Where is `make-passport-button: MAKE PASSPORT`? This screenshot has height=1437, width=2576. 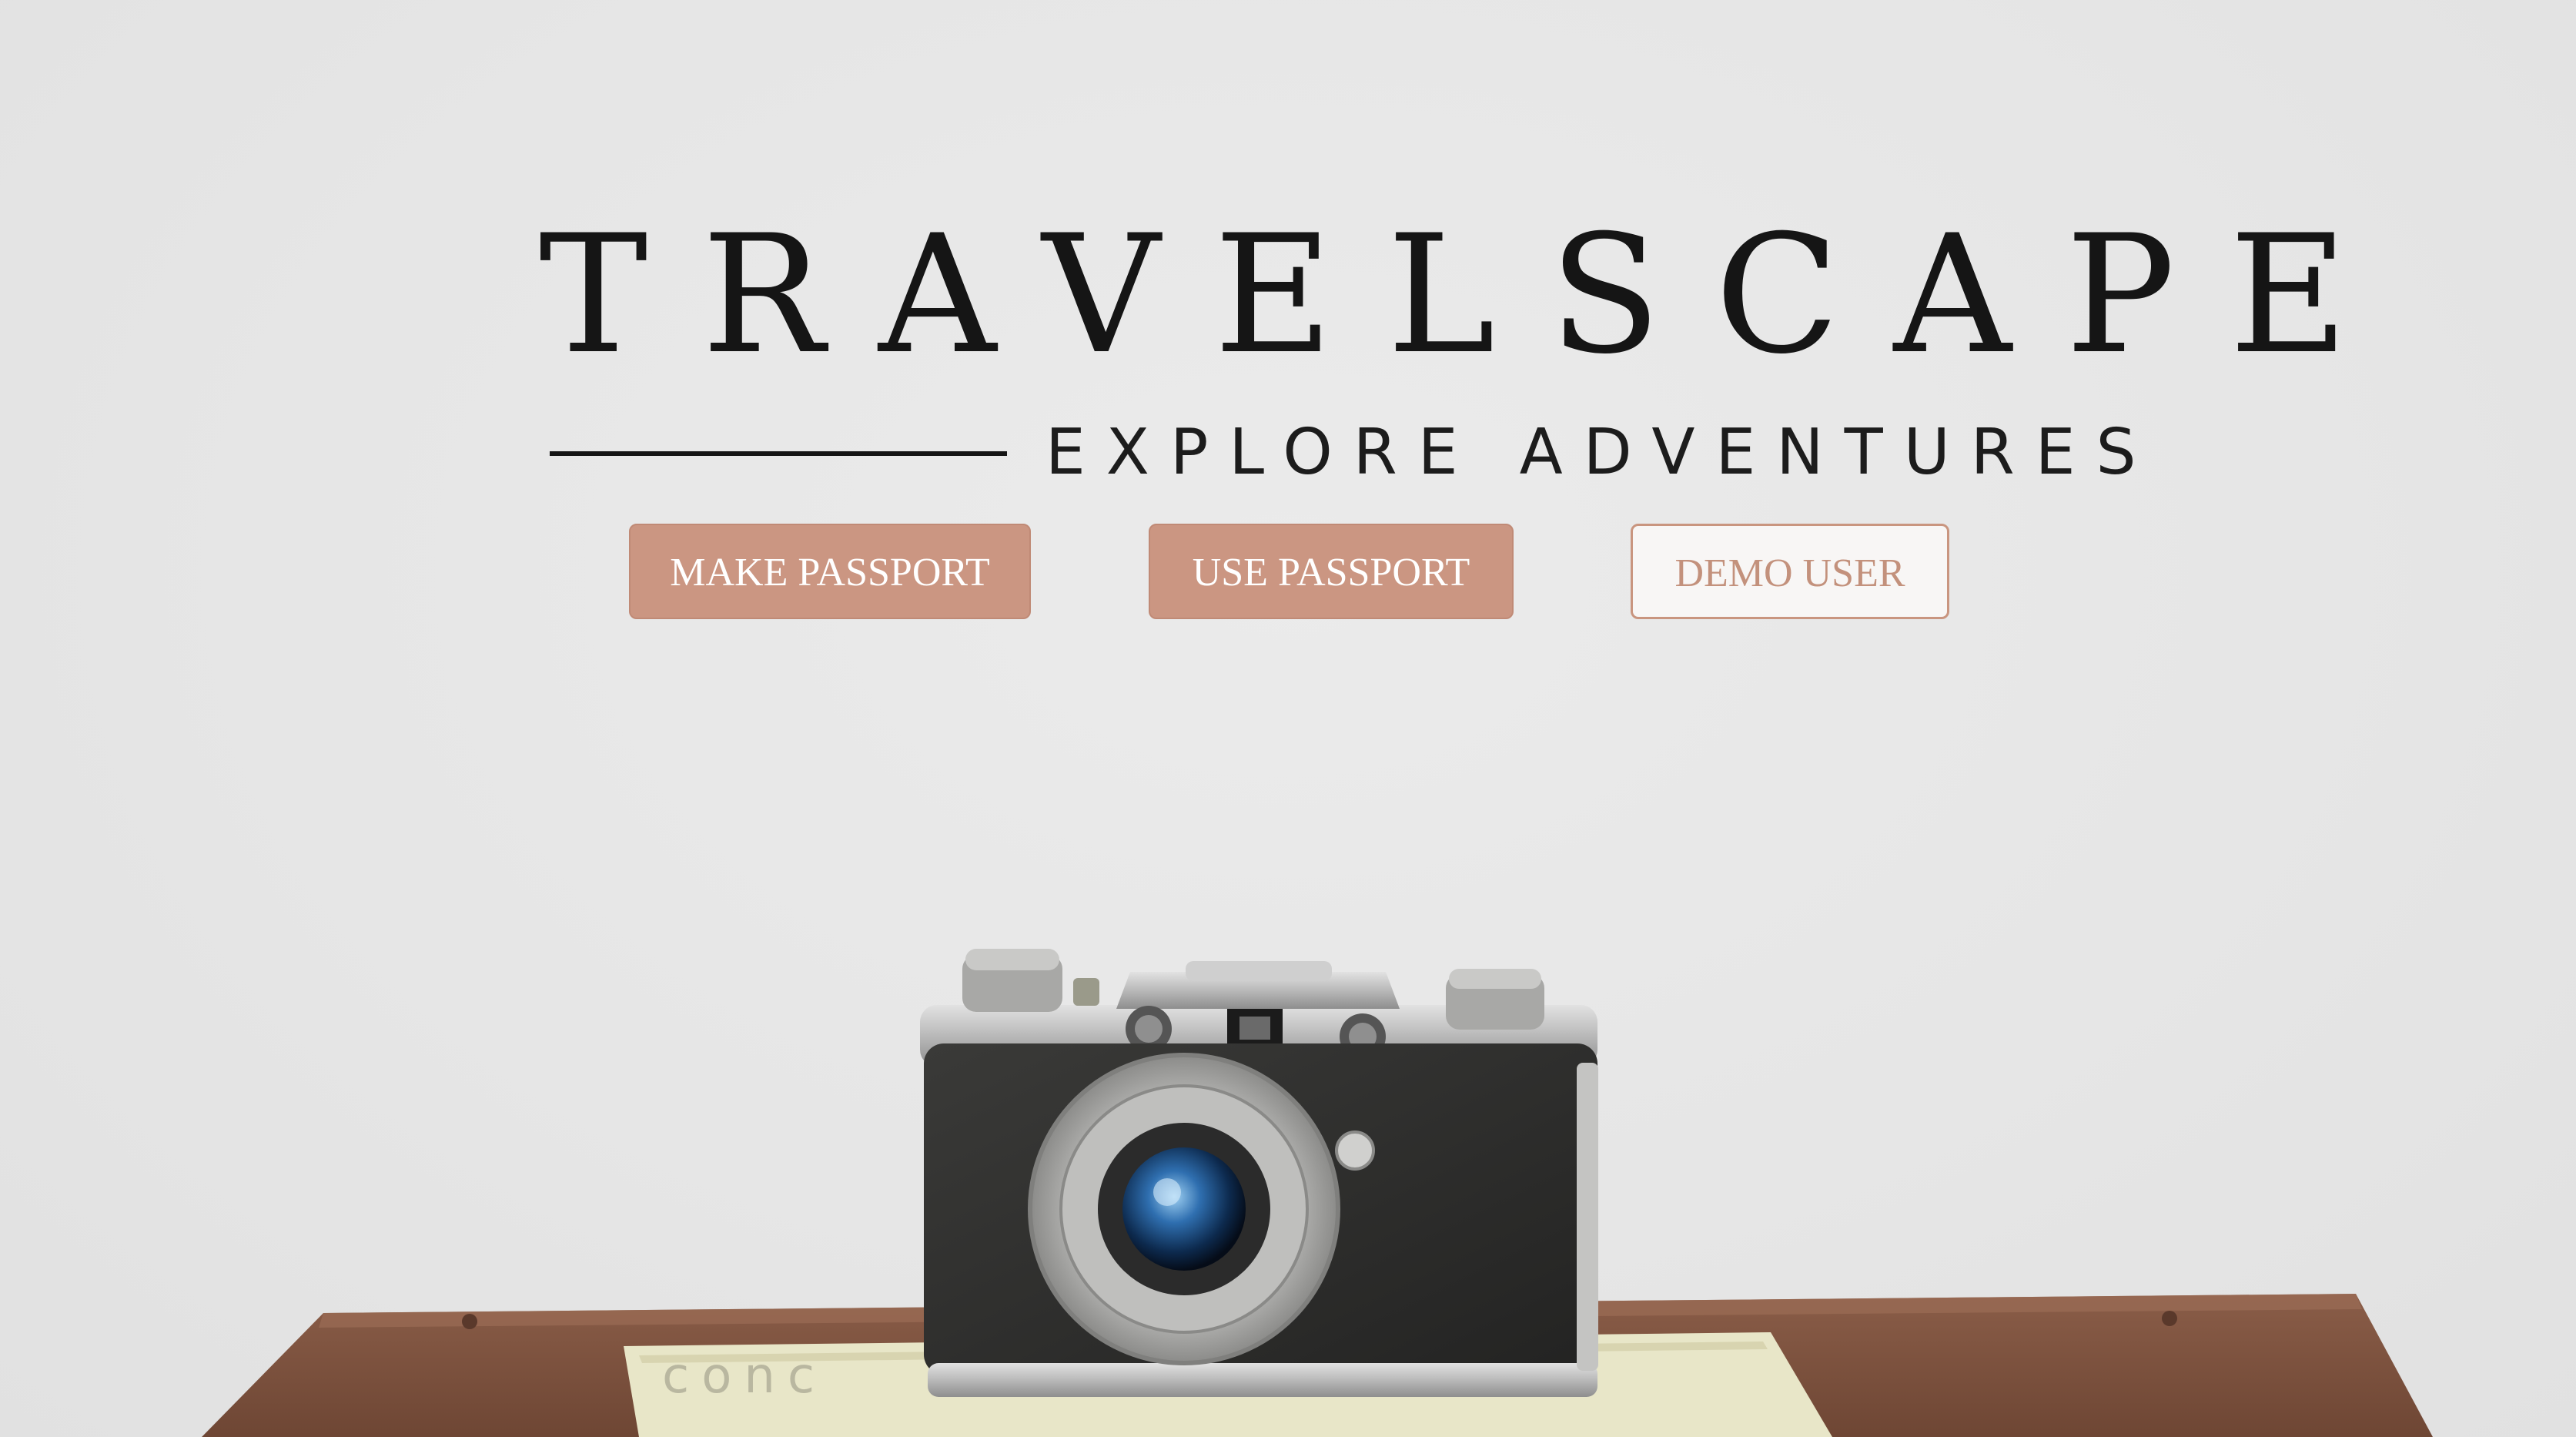 make-passport-button: MAKE PASSPORT is located at coordinates (830, 571).